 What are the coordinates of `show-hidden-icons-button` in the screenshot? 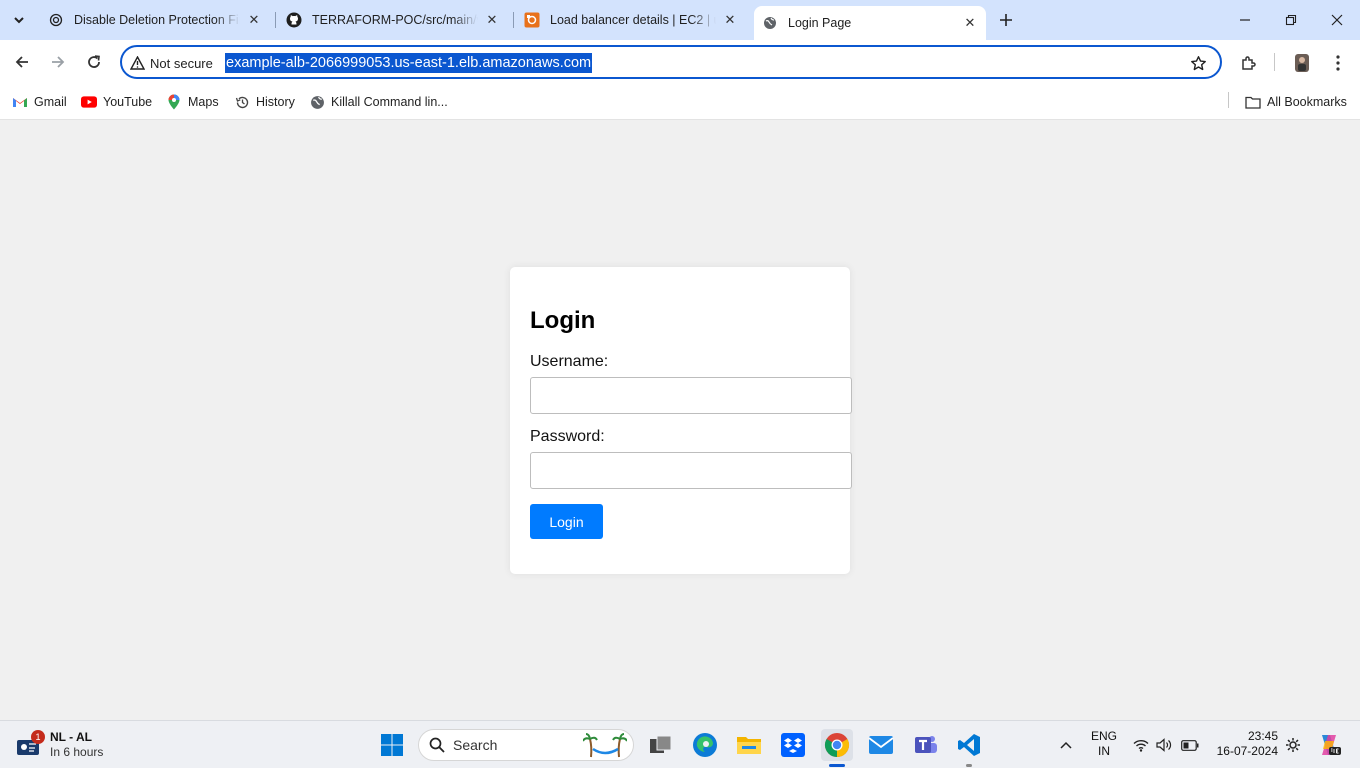 It's located at (1066, 745).